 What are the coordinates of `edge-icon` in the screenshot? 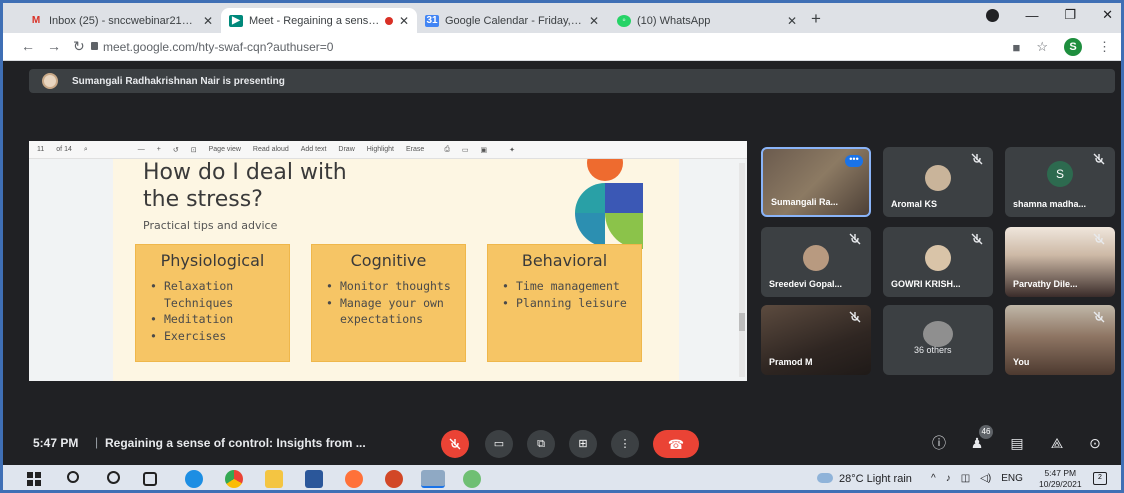 It's located at (194, 479).